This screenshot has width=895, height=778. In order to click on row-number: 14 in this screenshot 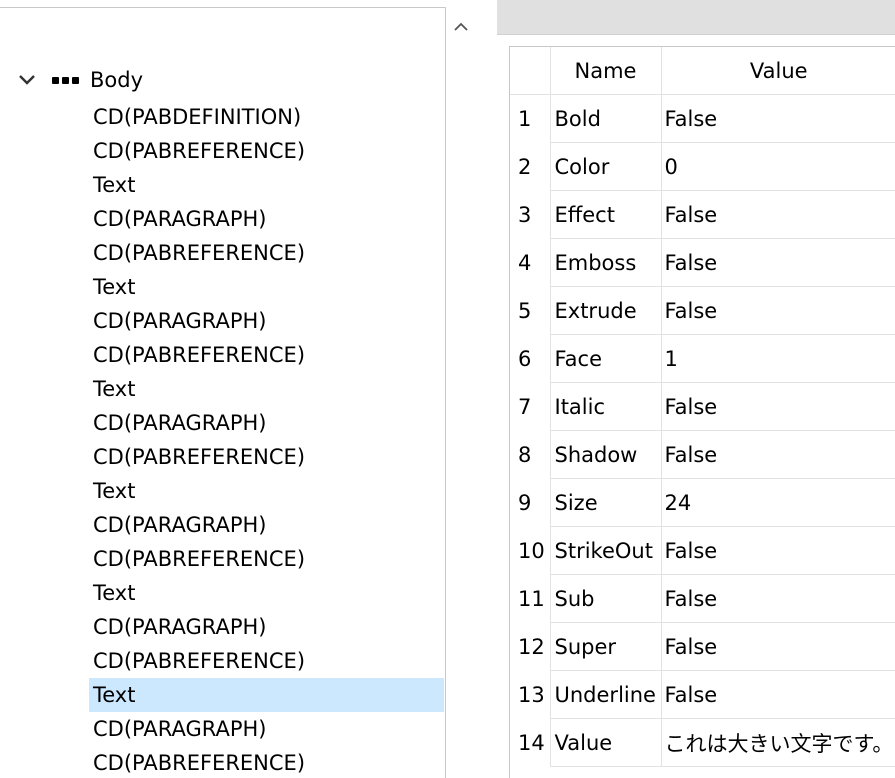, I will do `click(530, 742)`.